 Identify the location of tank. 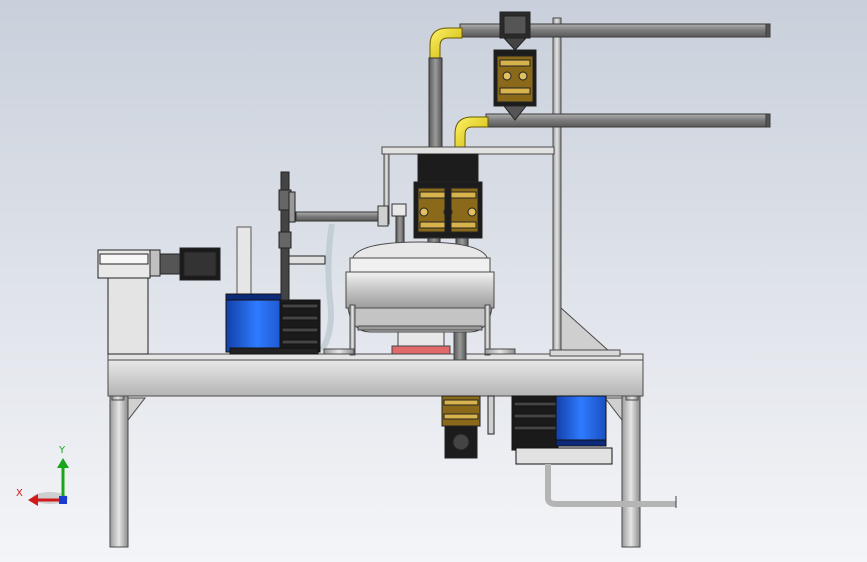
(420, 287).